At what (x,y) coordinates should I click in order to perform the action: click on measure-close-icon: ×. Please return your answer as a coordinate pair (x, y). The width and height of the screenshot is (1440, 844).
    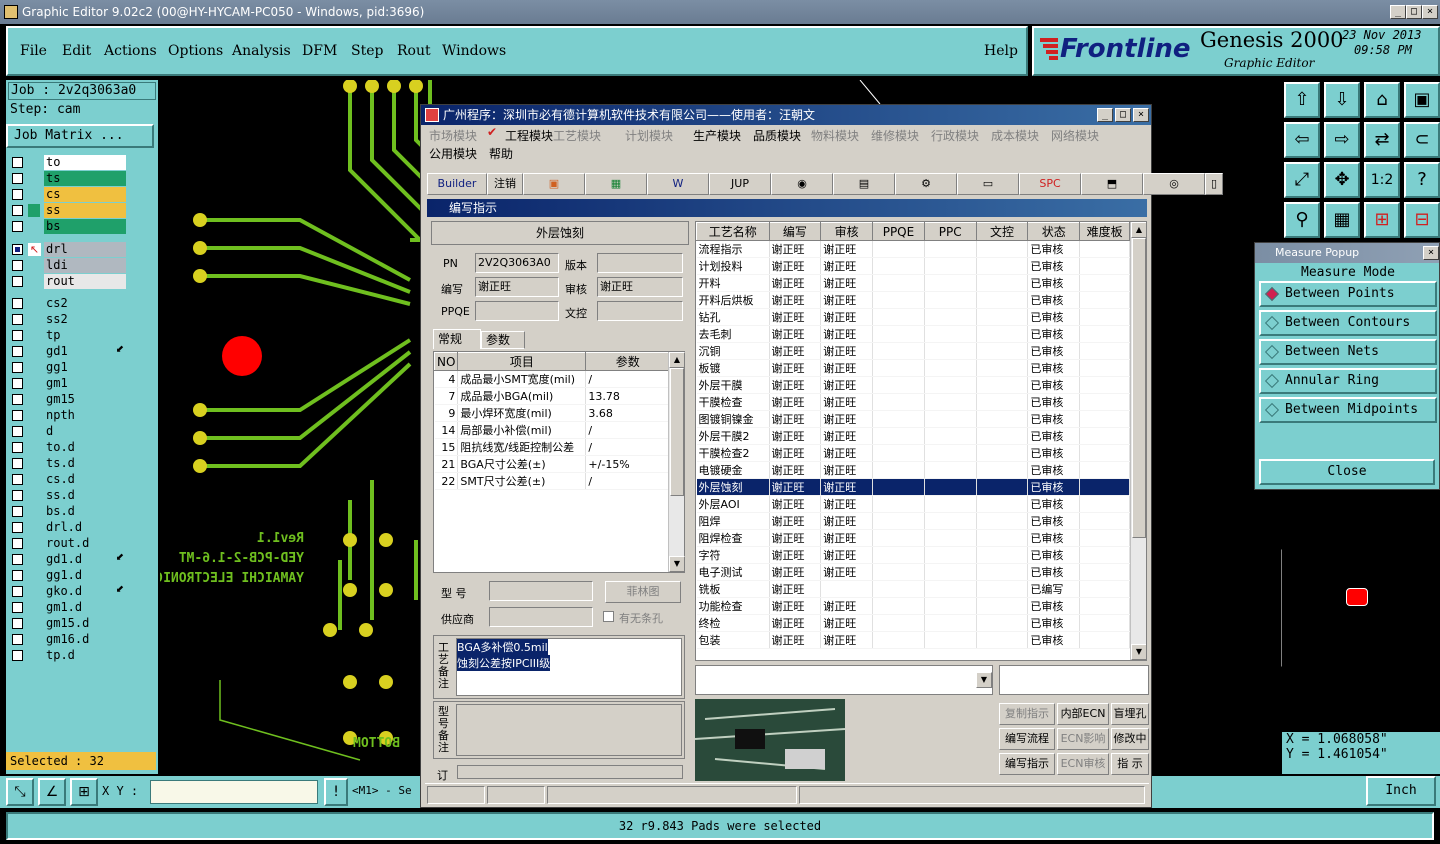
    Looking at the image, I should click on (1431, 253).